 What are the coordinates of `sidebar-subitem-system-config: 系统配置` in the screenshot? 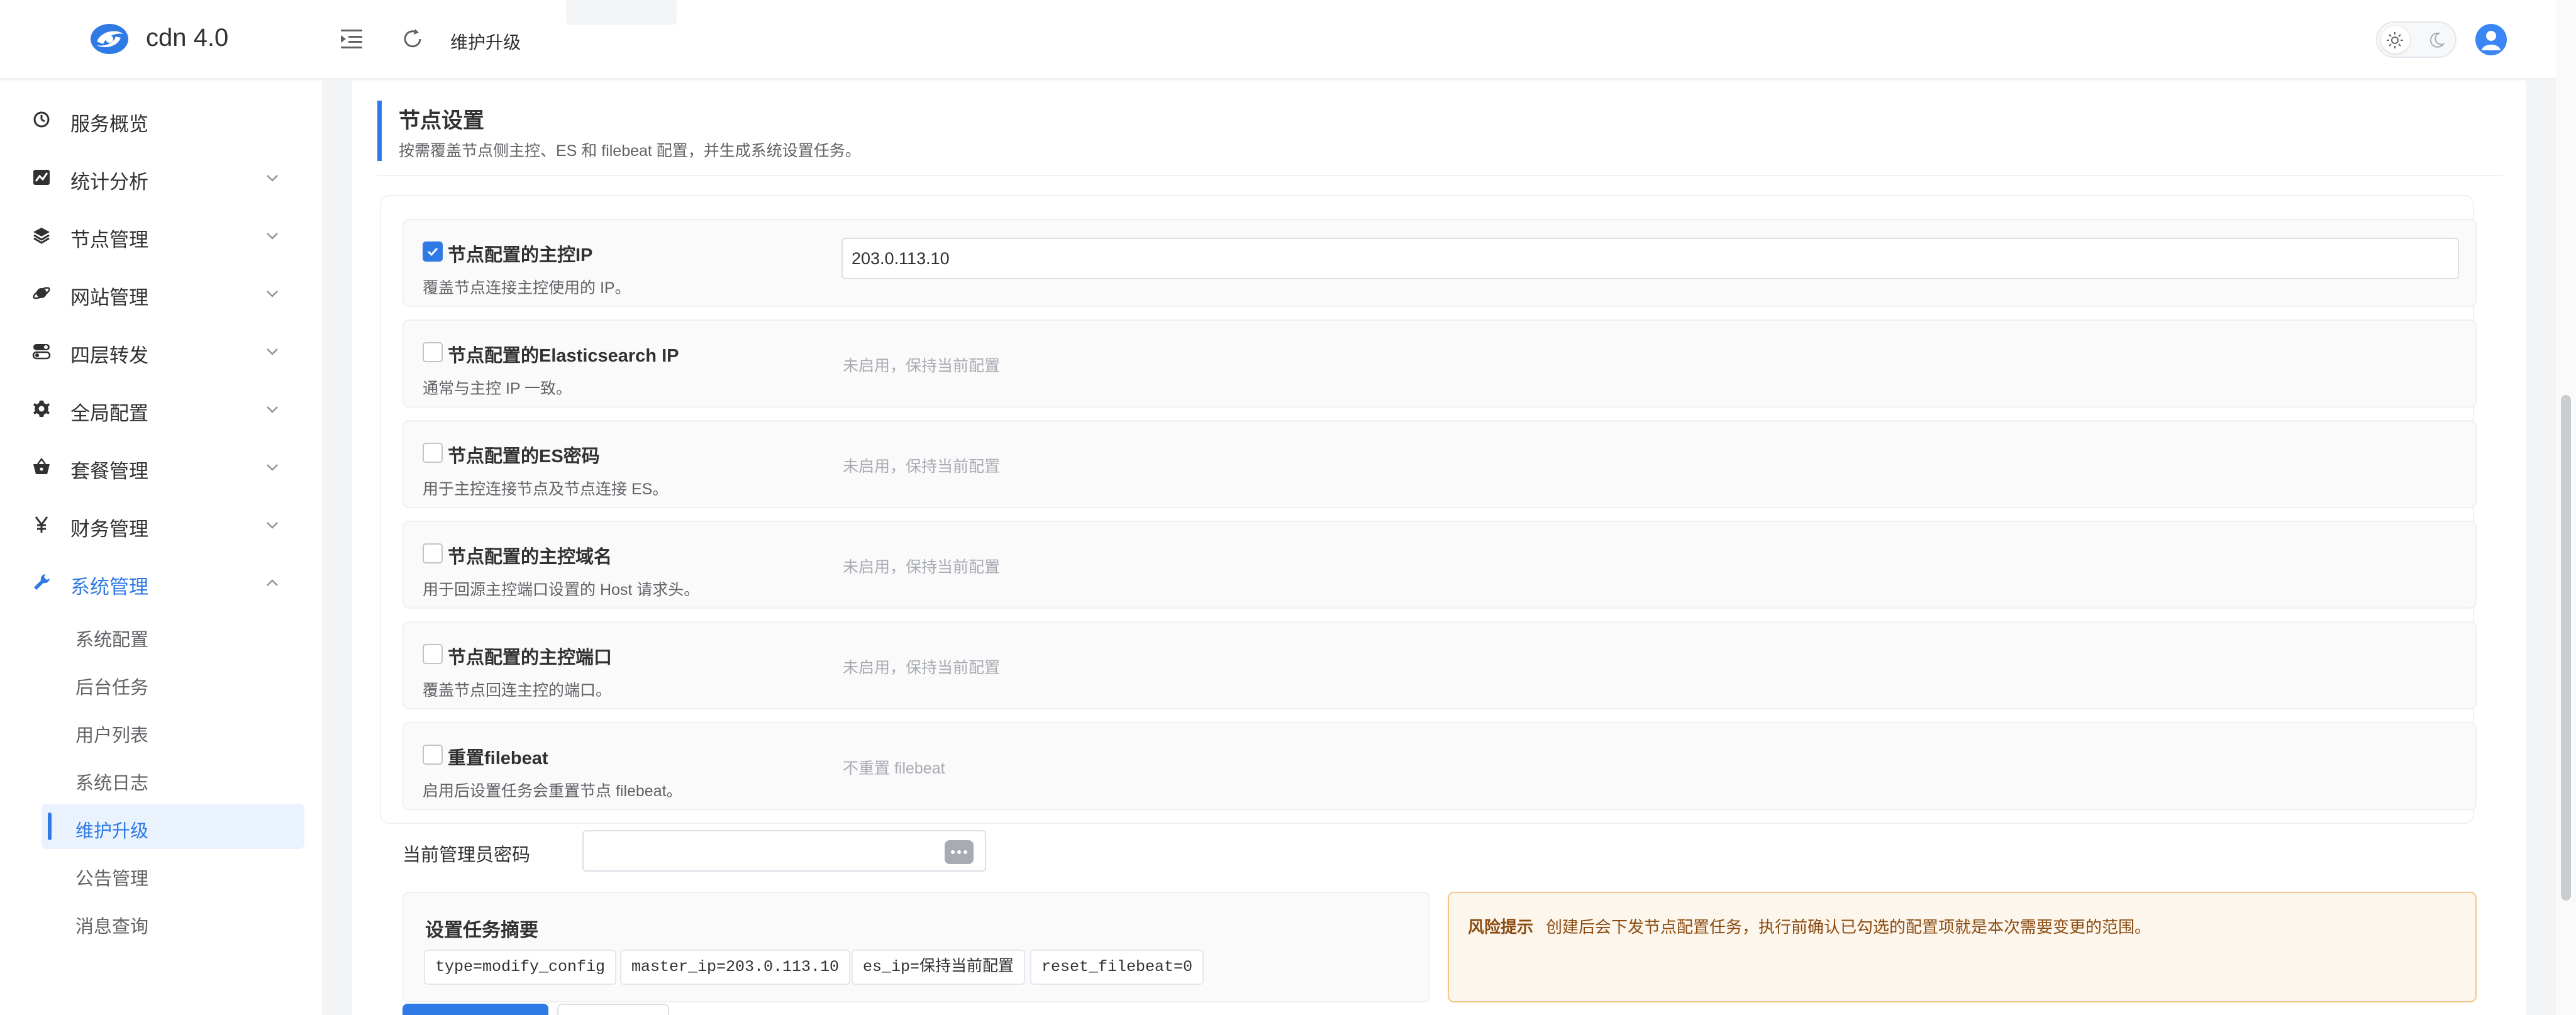 It's located at (173, 636).